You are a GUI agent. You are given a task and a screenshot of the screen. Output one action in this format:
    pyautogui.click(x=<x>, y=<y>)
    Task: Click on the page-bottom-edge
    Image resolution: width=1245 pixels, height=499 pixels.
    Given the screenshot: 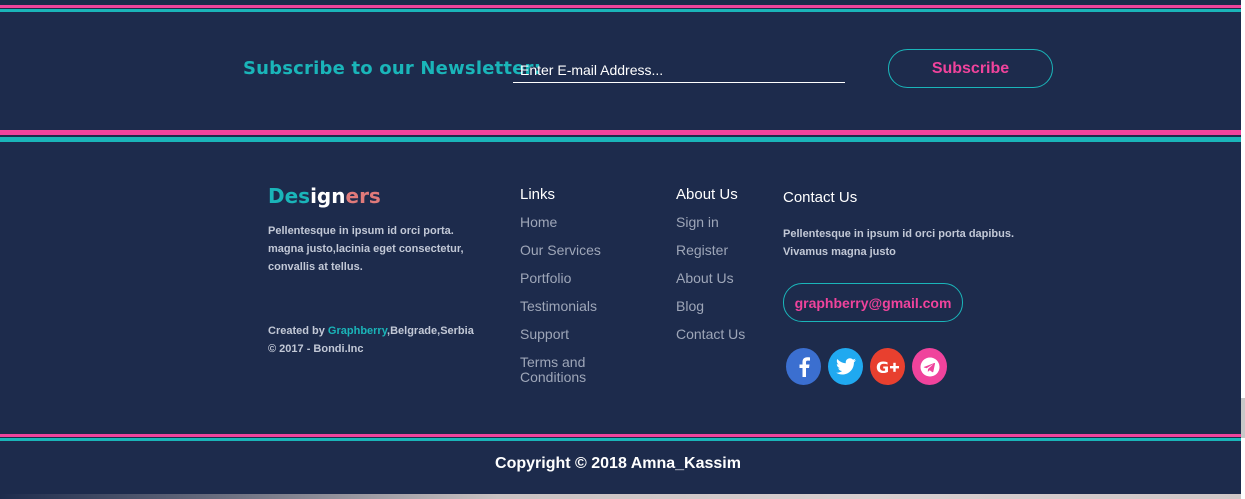 What is the action you would take?
    pyautogui.click(x=622, y=496)
    